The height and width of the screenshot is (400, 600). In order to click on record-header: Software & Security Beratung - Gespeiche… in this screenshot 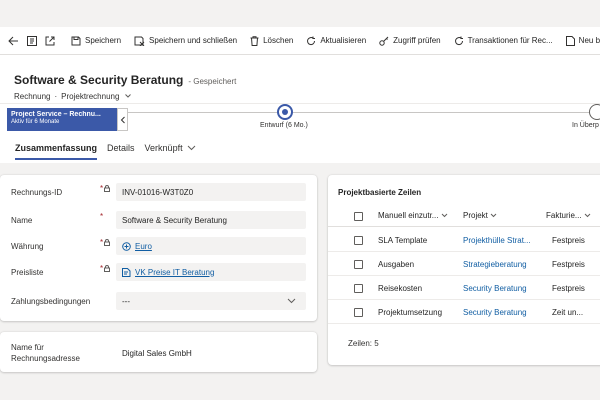, I will do `click(300, 79)`.